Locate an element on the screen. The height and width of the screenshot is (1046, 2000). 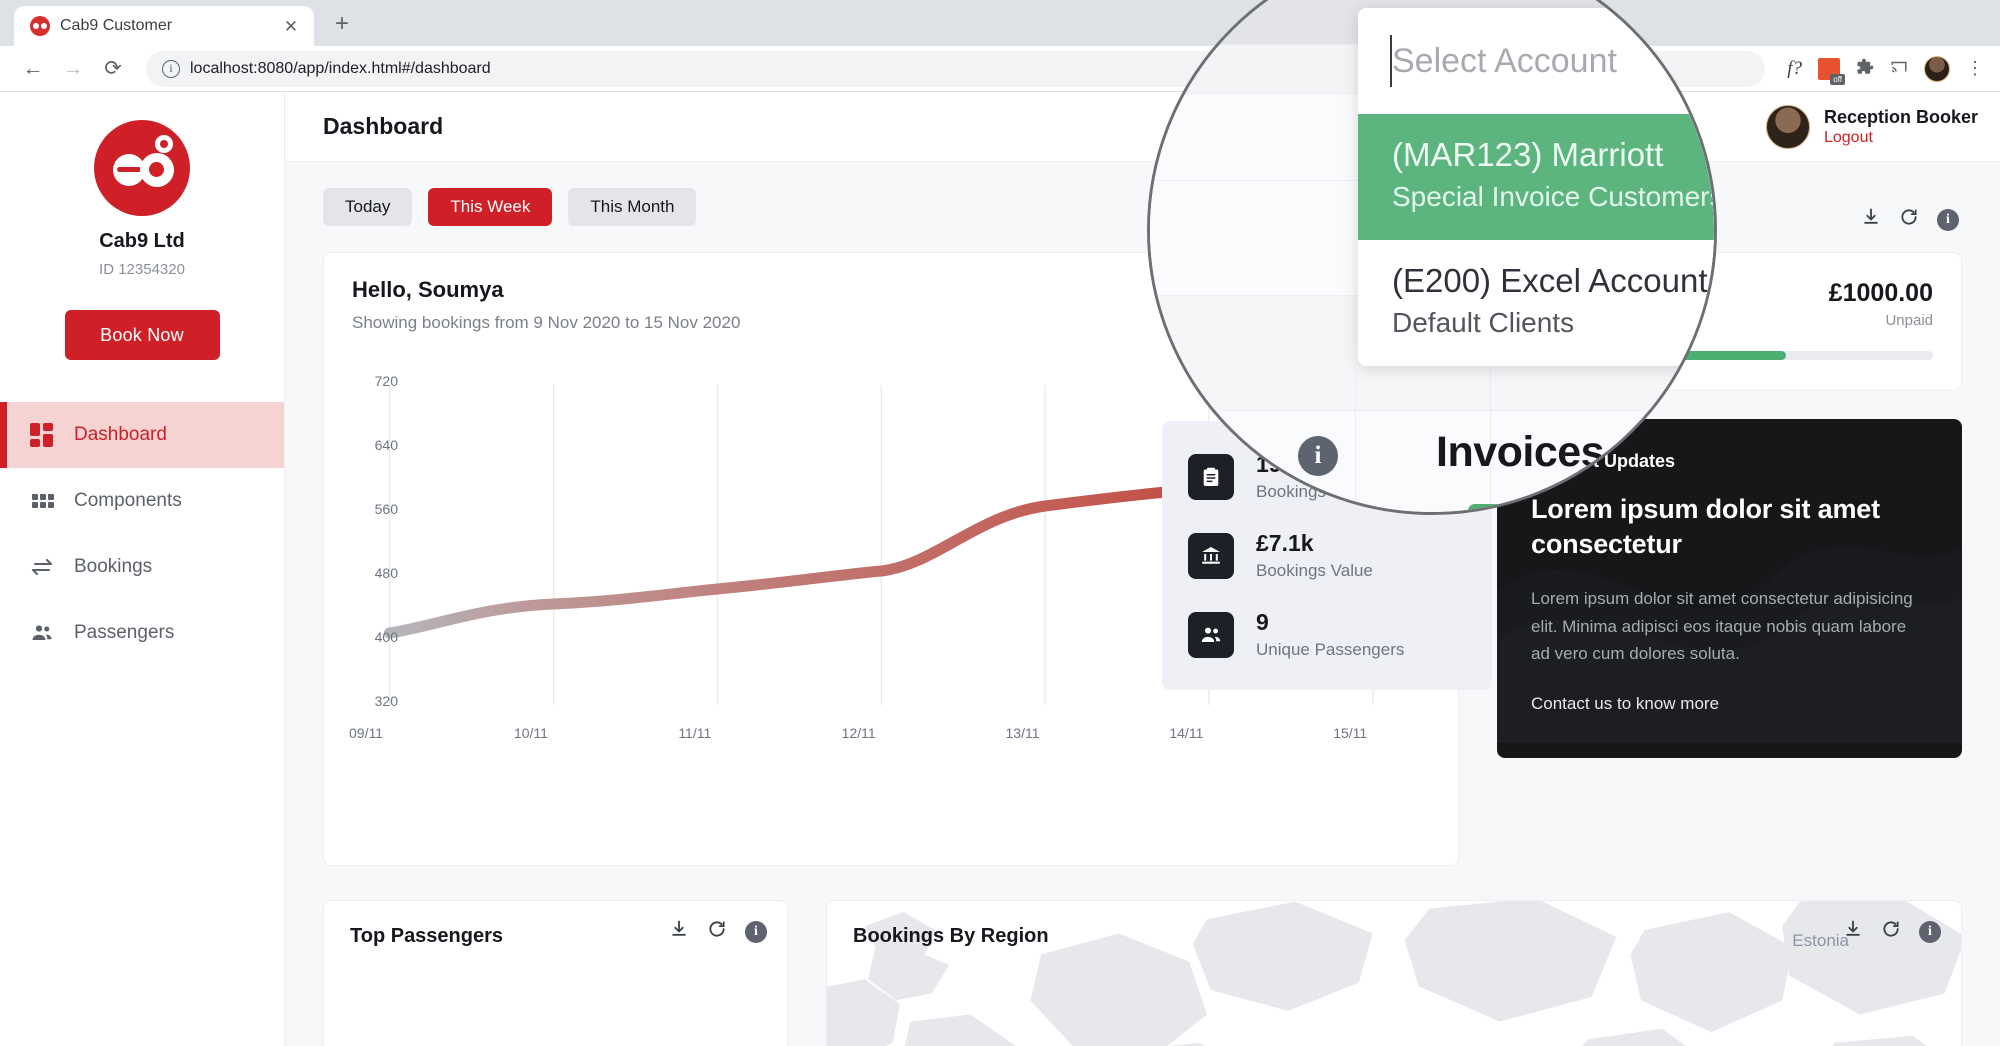
x-tick: 09/11 is located at coordinates (366, 733).